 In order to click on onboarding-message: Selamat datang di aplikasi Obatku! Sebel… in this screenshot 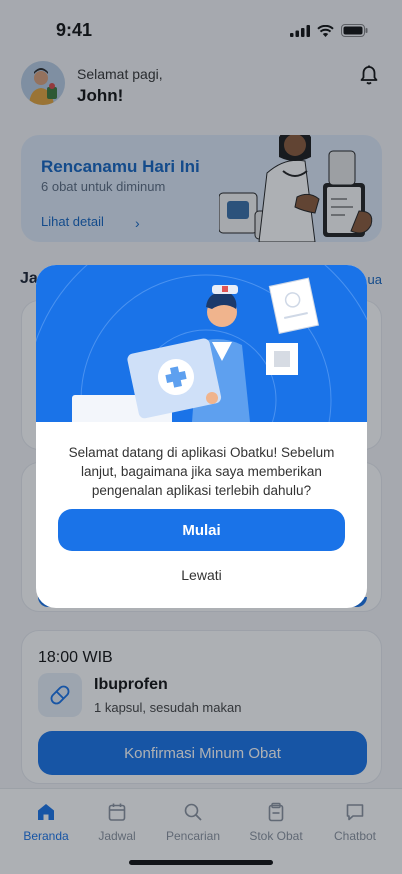, I will do `click(201, 471)`.